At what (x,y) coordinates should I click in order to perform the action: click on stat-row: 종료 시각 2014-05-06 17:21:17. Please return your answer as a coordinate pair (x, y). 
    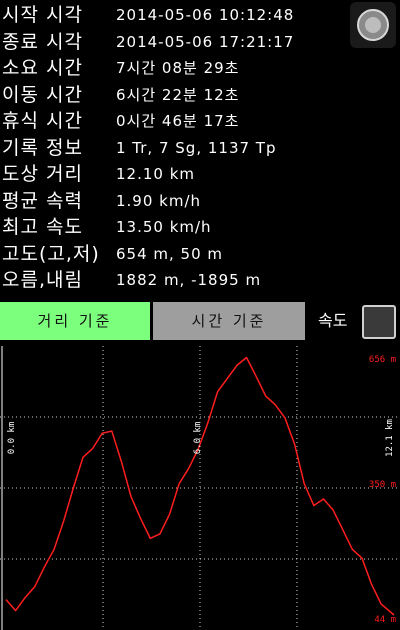
    Looking at the image, I should click on (170, 42).